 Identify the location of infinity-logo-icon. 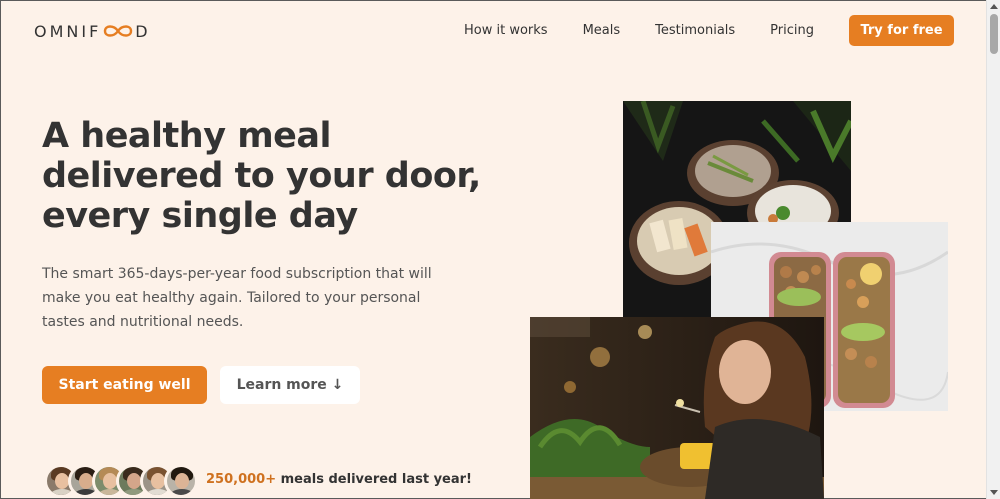
(118, 31).